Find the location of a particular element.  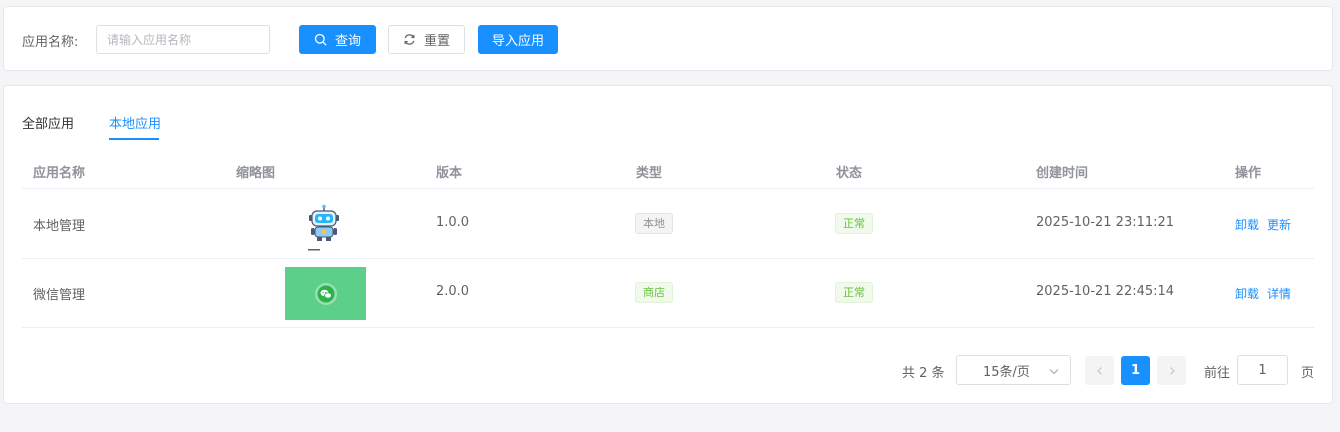

search-icon is located at coordinates (320, 39).